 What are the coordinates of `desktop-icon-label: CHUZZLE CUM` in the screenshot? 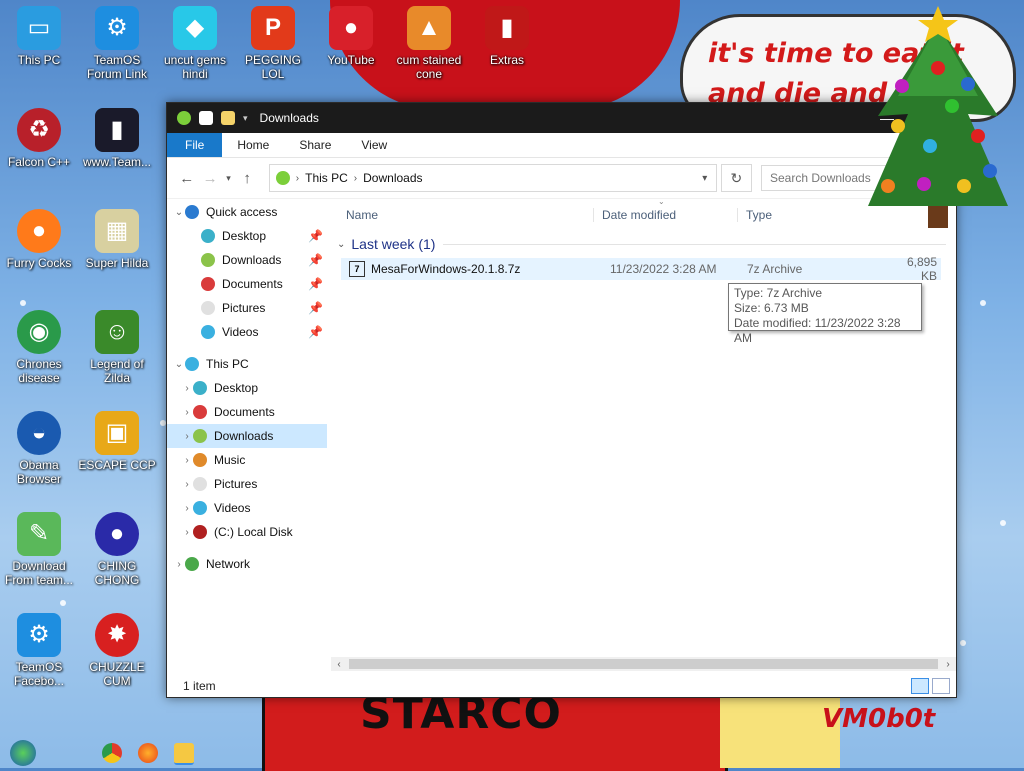 It's located at (117, 674).